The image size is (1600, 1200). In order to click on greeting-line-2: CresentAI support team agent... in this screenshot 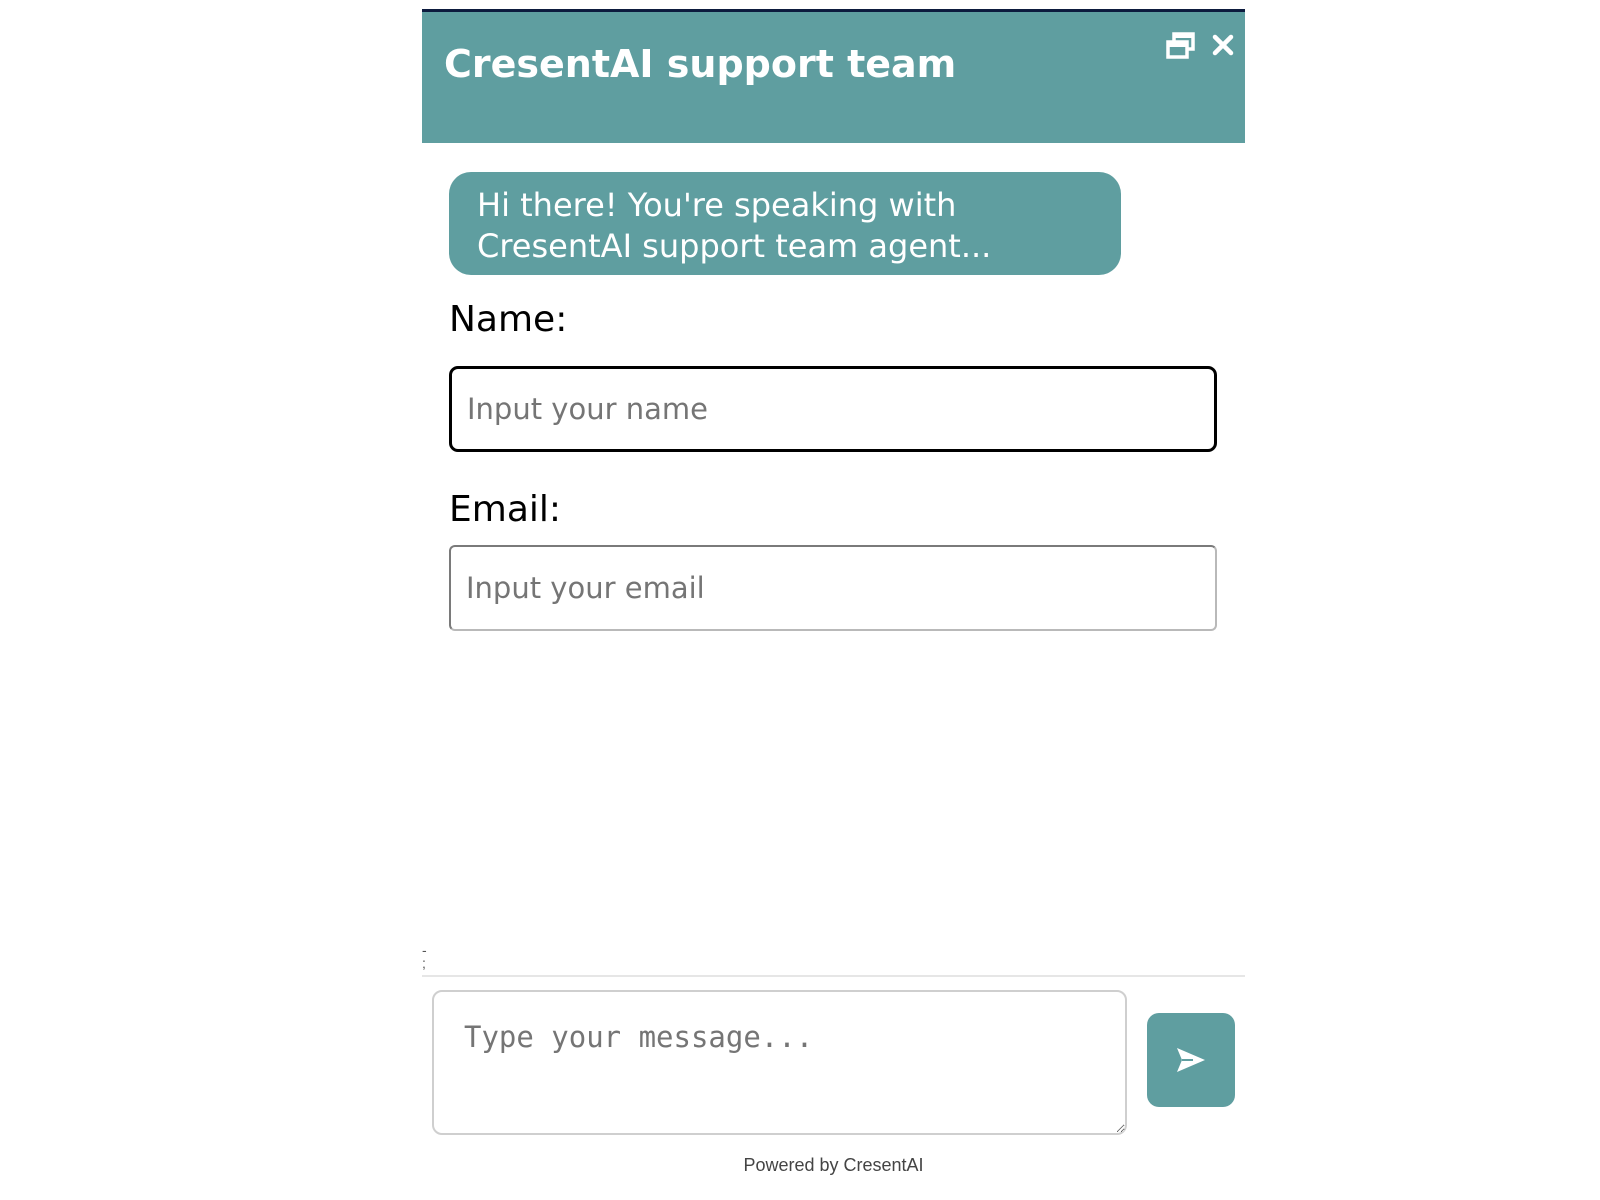, I will do `click(734, 246)`.